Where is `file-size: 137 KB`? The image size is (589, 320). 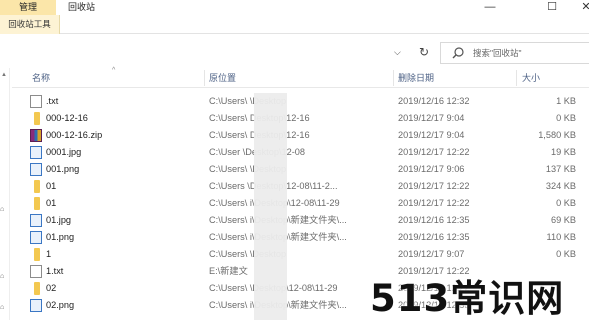 file-size: 137 KB is located at coordinates (560, 169).